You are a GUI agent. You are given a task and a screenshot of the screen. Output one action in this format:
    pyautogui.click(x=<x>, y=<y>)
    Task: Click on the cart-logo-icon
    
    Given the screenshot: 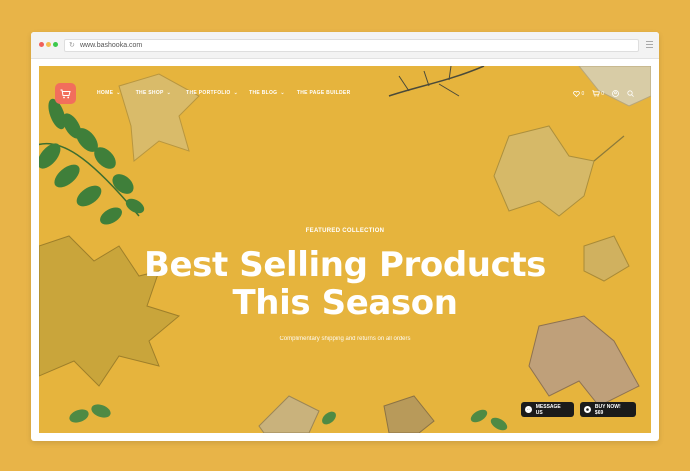 What is the action you would take?
    pyautogui.click(x=65, y=93)
    